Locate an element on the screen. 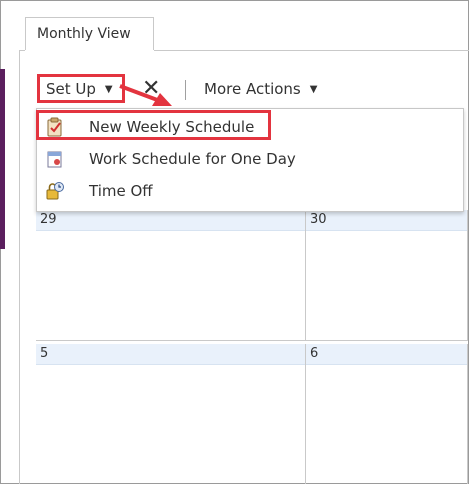 This screenshot has width=469, height=484. menu-item-label: Work Schedule for One Day is located at coordinates (192, 159).